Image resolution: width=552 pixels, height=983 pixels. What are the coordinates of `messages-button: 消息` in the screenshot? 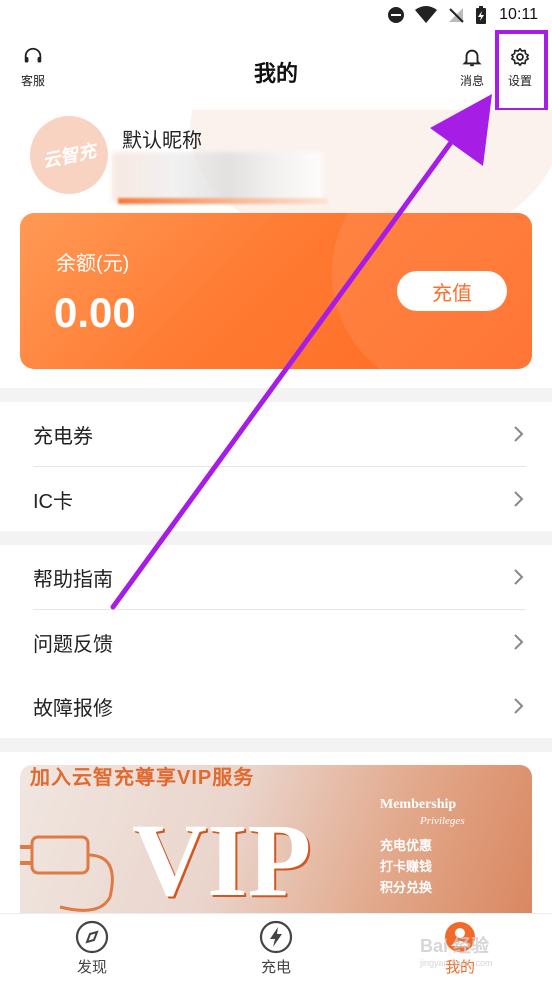 It's located at (472, 67).